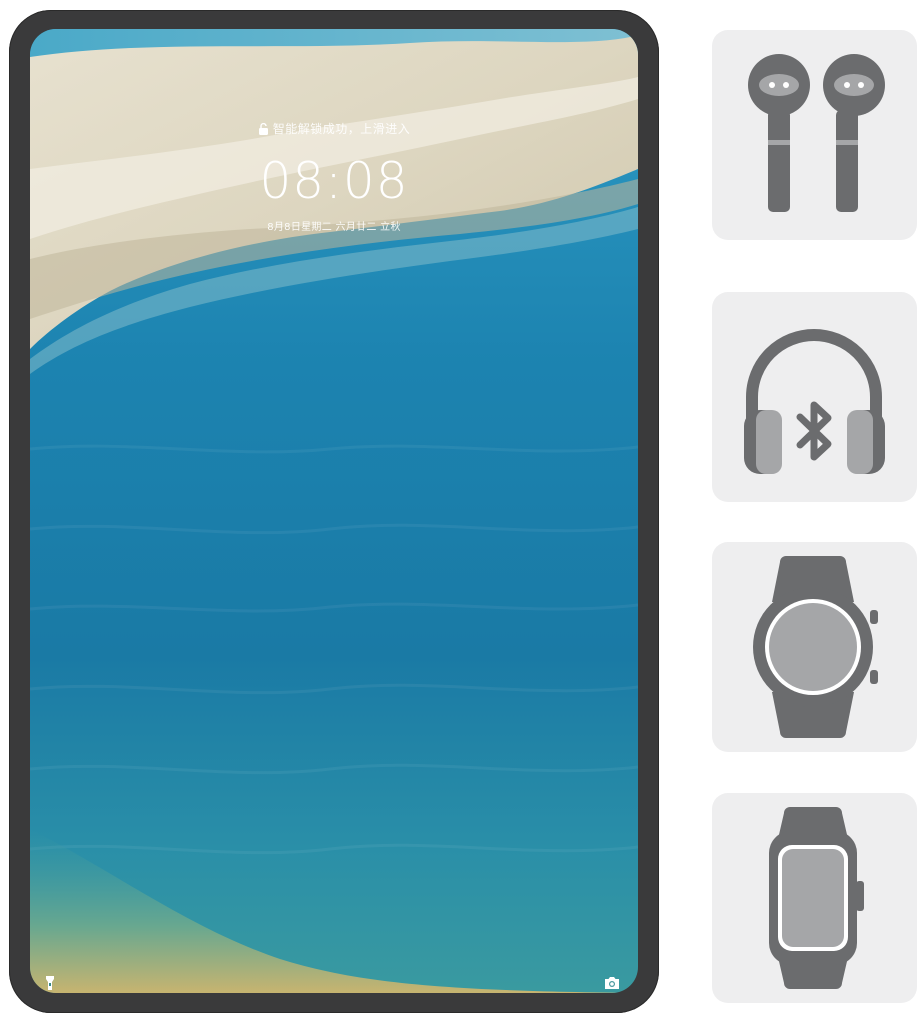 This screenshot has width=917, height=1017. I want to click on square-watch-tile, so click(814, 898).